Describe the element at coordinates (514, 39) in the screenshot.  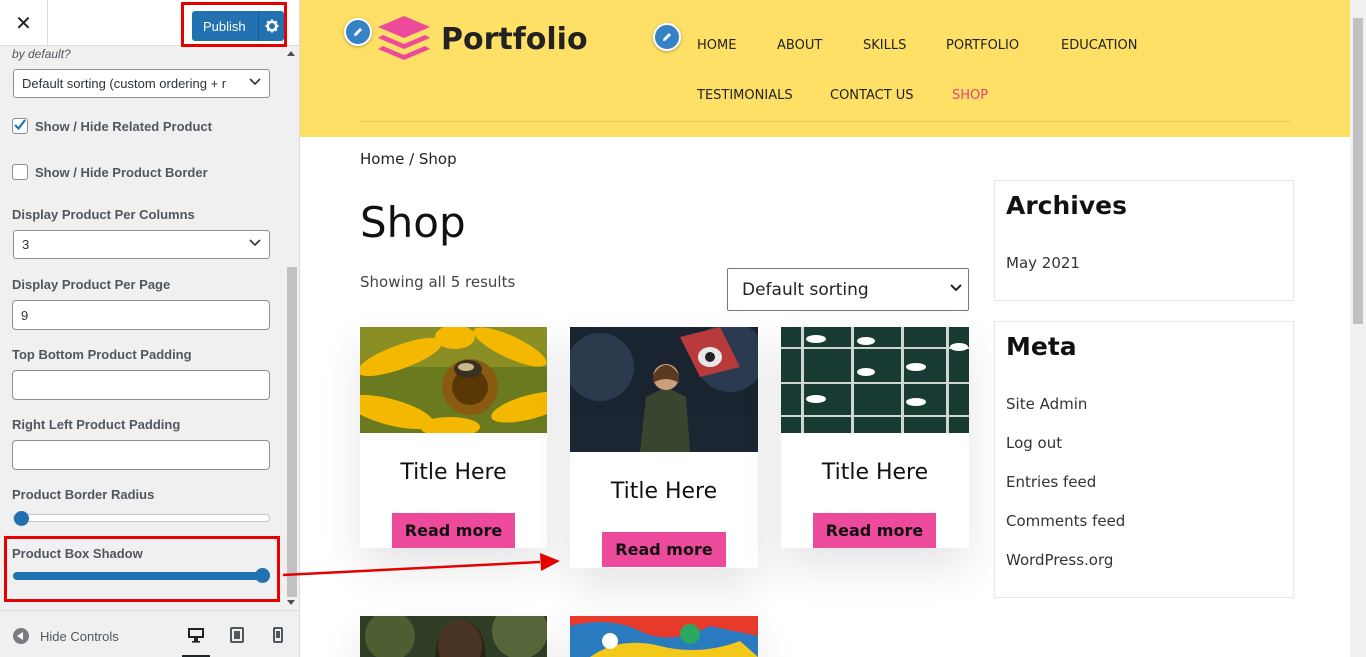
I see `site-title: Portfolio` at that location.